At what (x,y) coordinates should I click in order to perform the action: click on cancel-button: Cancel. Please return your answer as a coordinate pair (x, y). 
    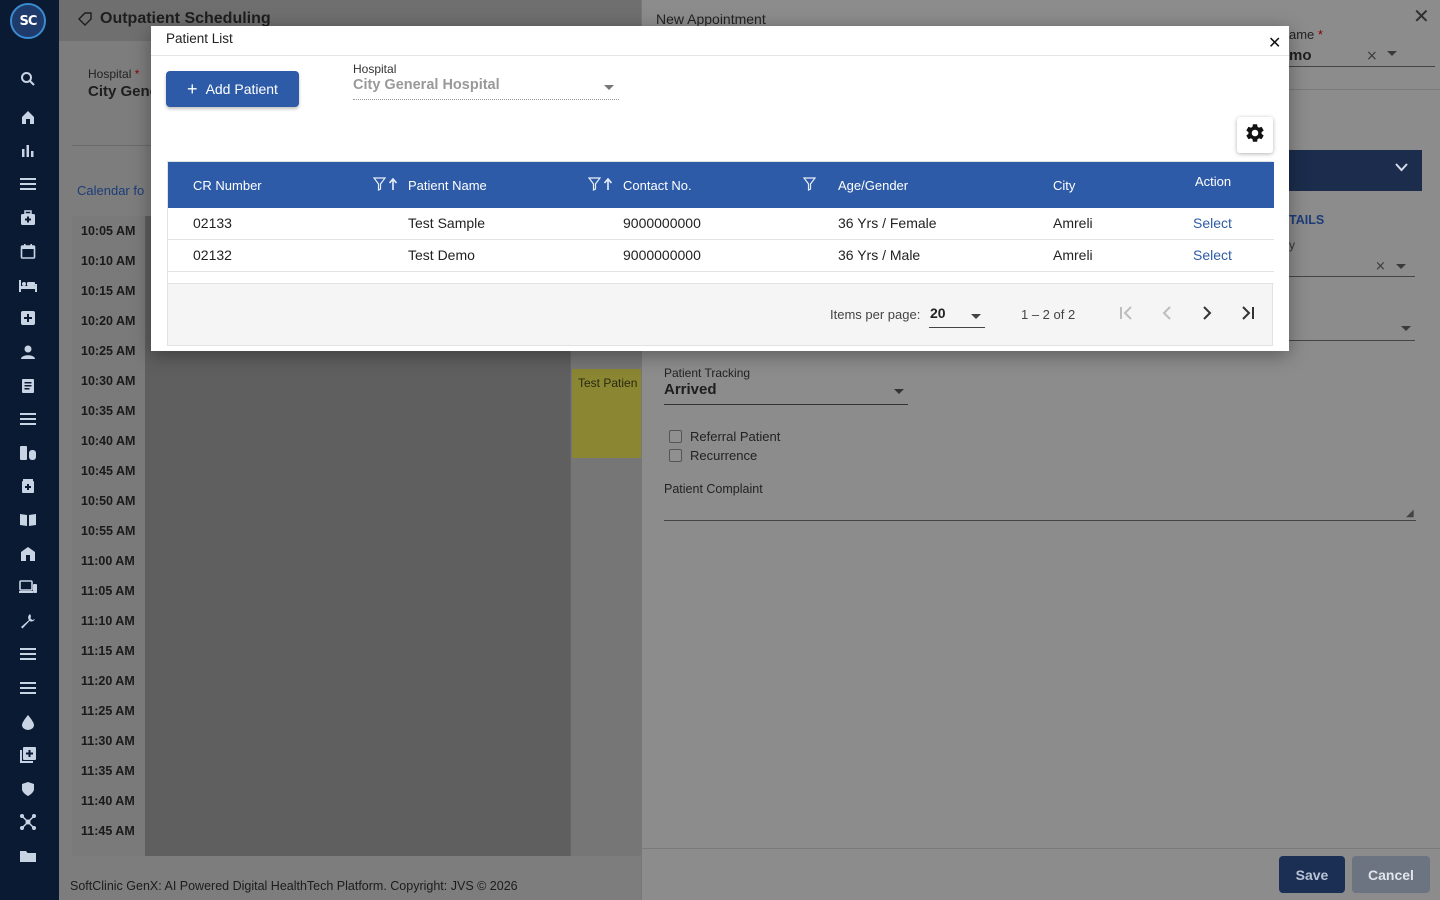
    Looking at the image, I should click on (1391, 874).